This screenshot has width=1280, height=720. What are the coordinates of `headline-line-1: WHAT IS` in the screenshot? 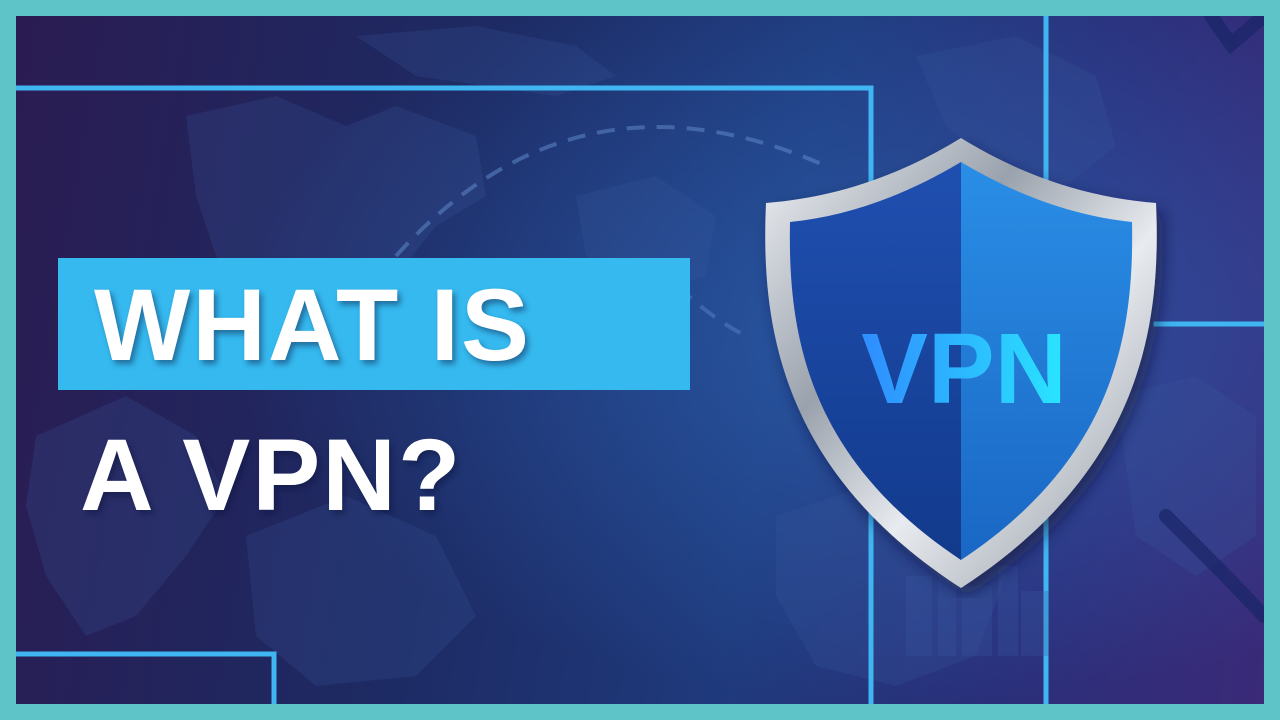 It's located at (313, 325).